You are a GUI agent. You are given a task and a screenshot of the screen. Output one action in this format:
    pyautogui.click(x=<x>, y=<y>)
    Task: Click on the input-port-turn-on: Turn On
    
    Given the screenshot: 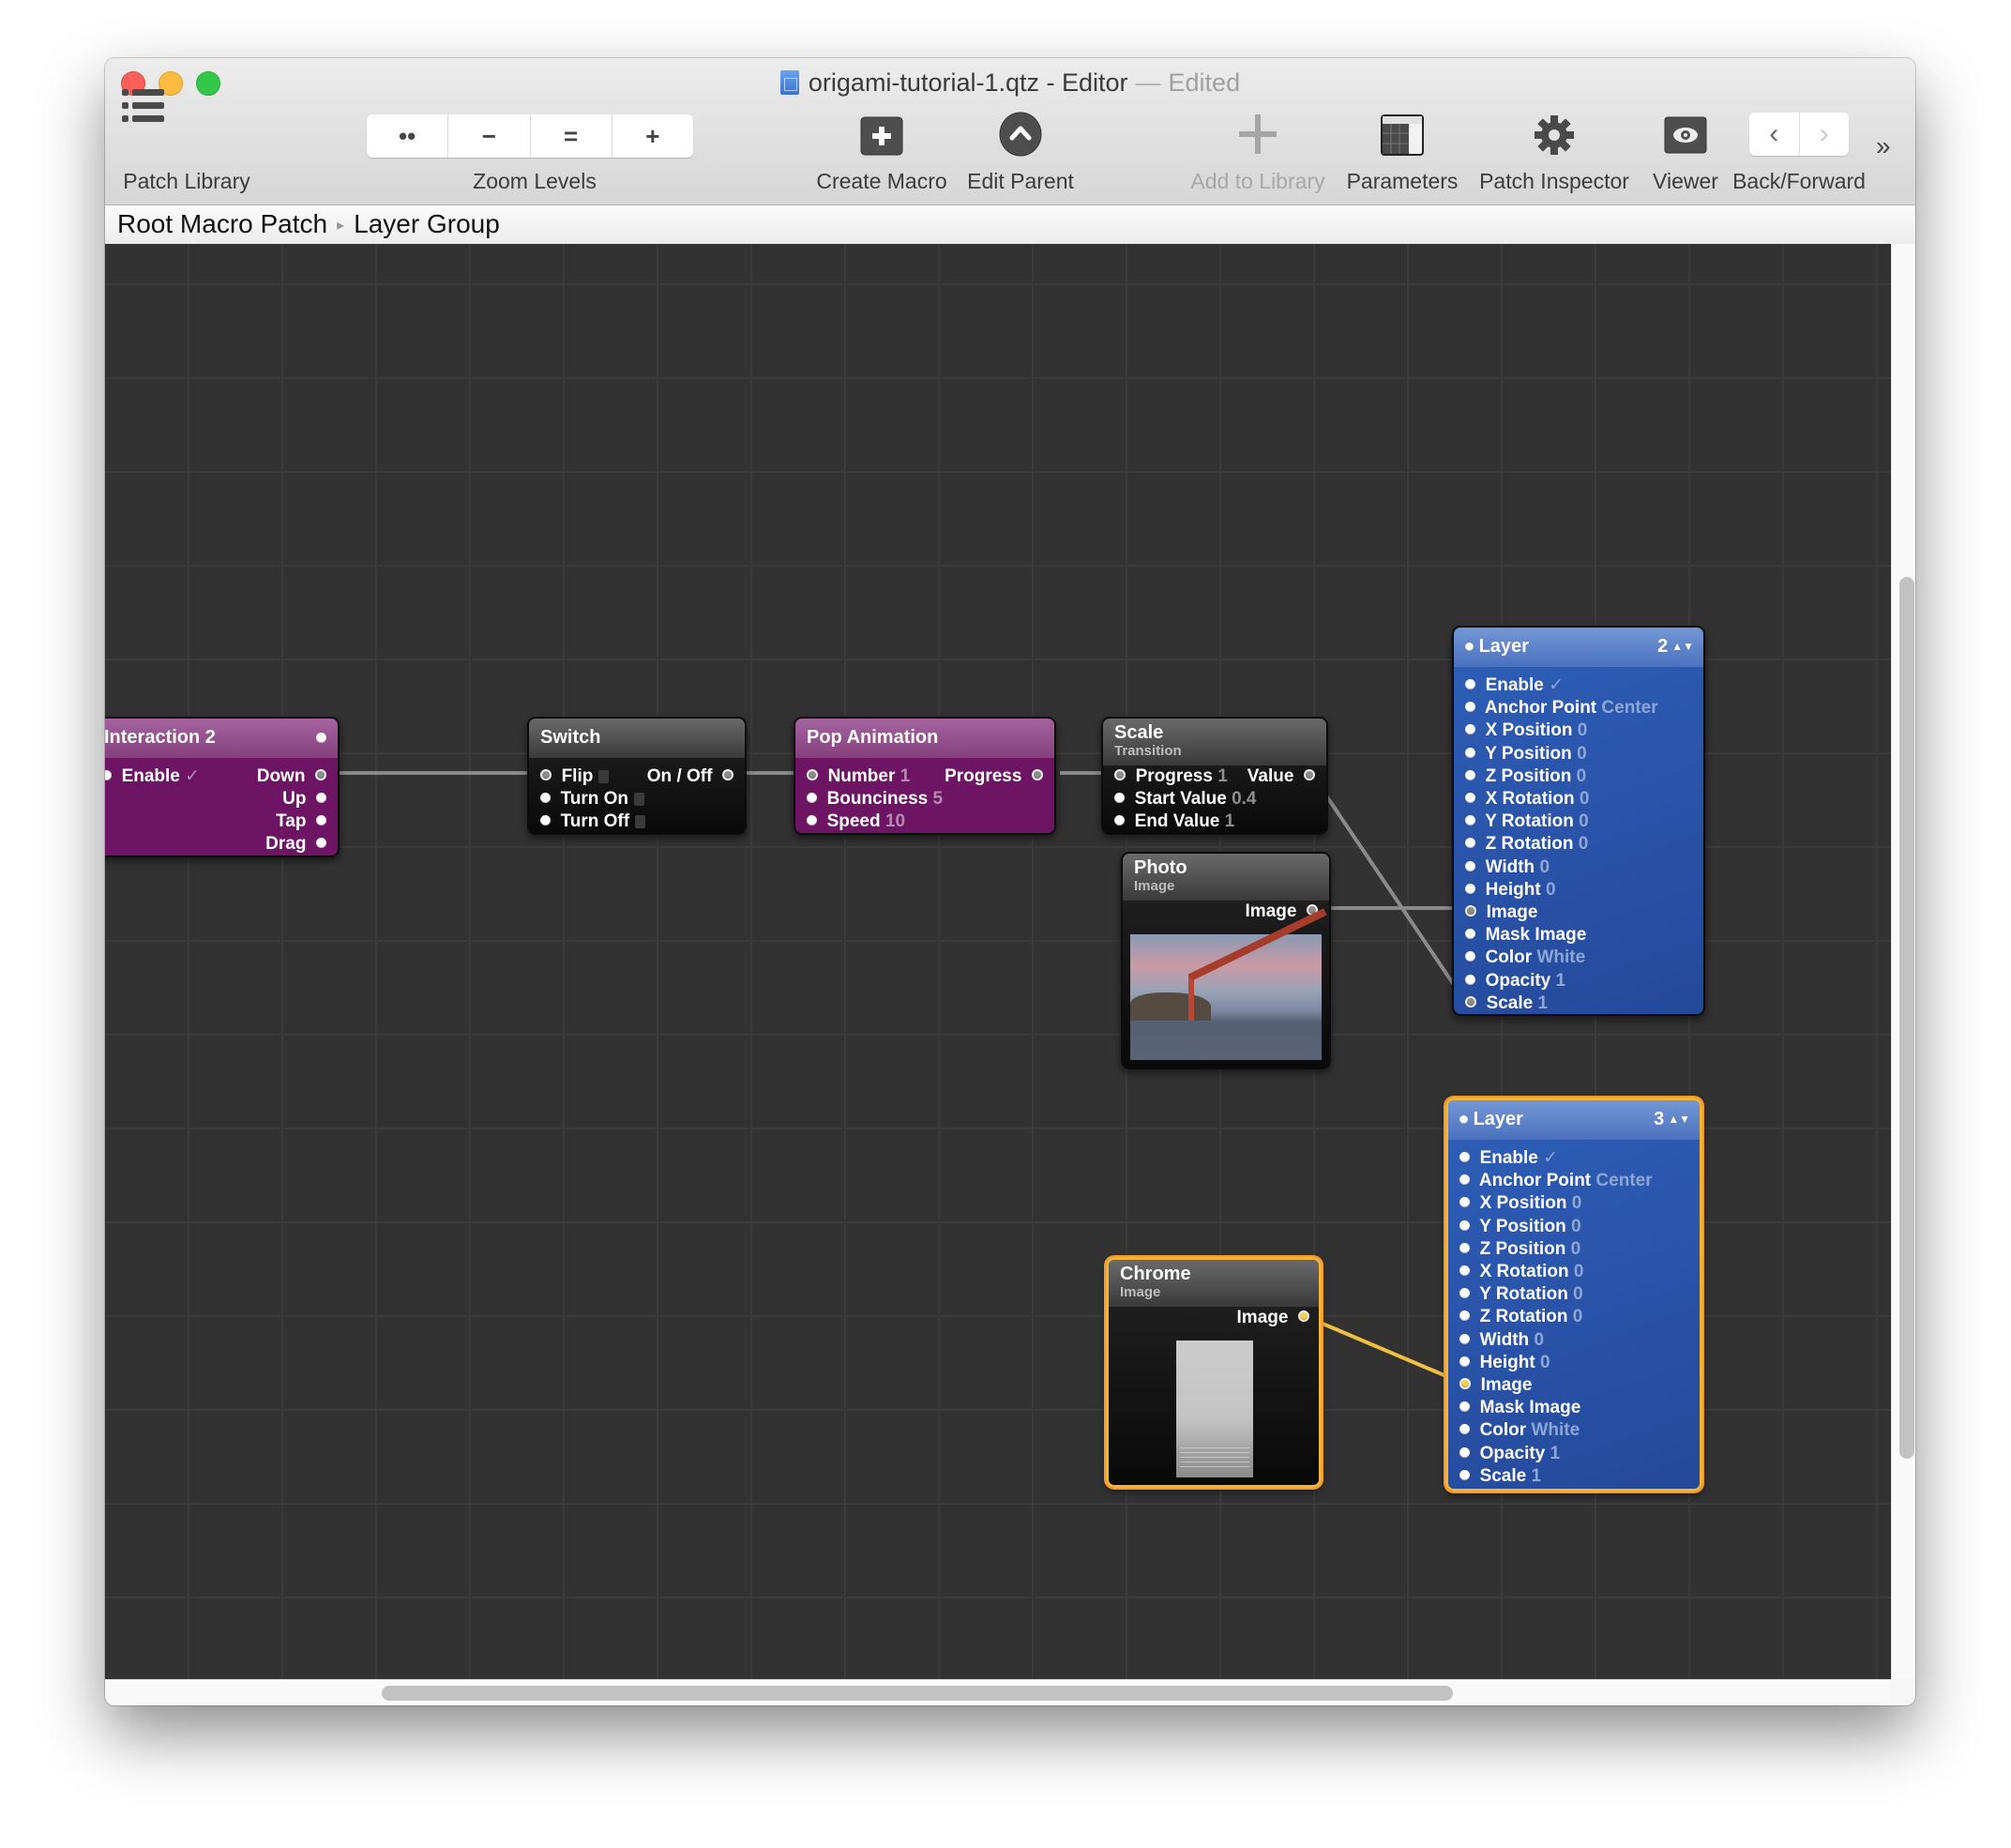 What is the action you would take?
    pyautogui.click(x=592, y=799)
    